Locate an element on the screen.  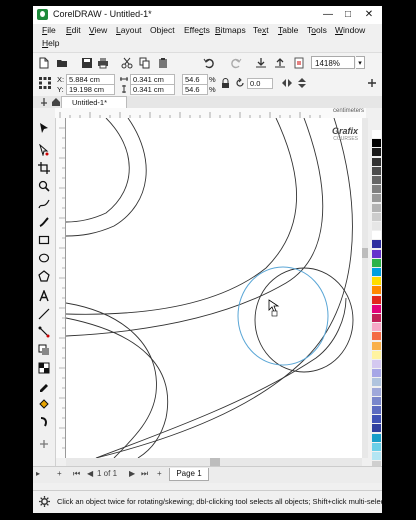
parallel-dimension-tool-icon is located at coordinates (44, 314).